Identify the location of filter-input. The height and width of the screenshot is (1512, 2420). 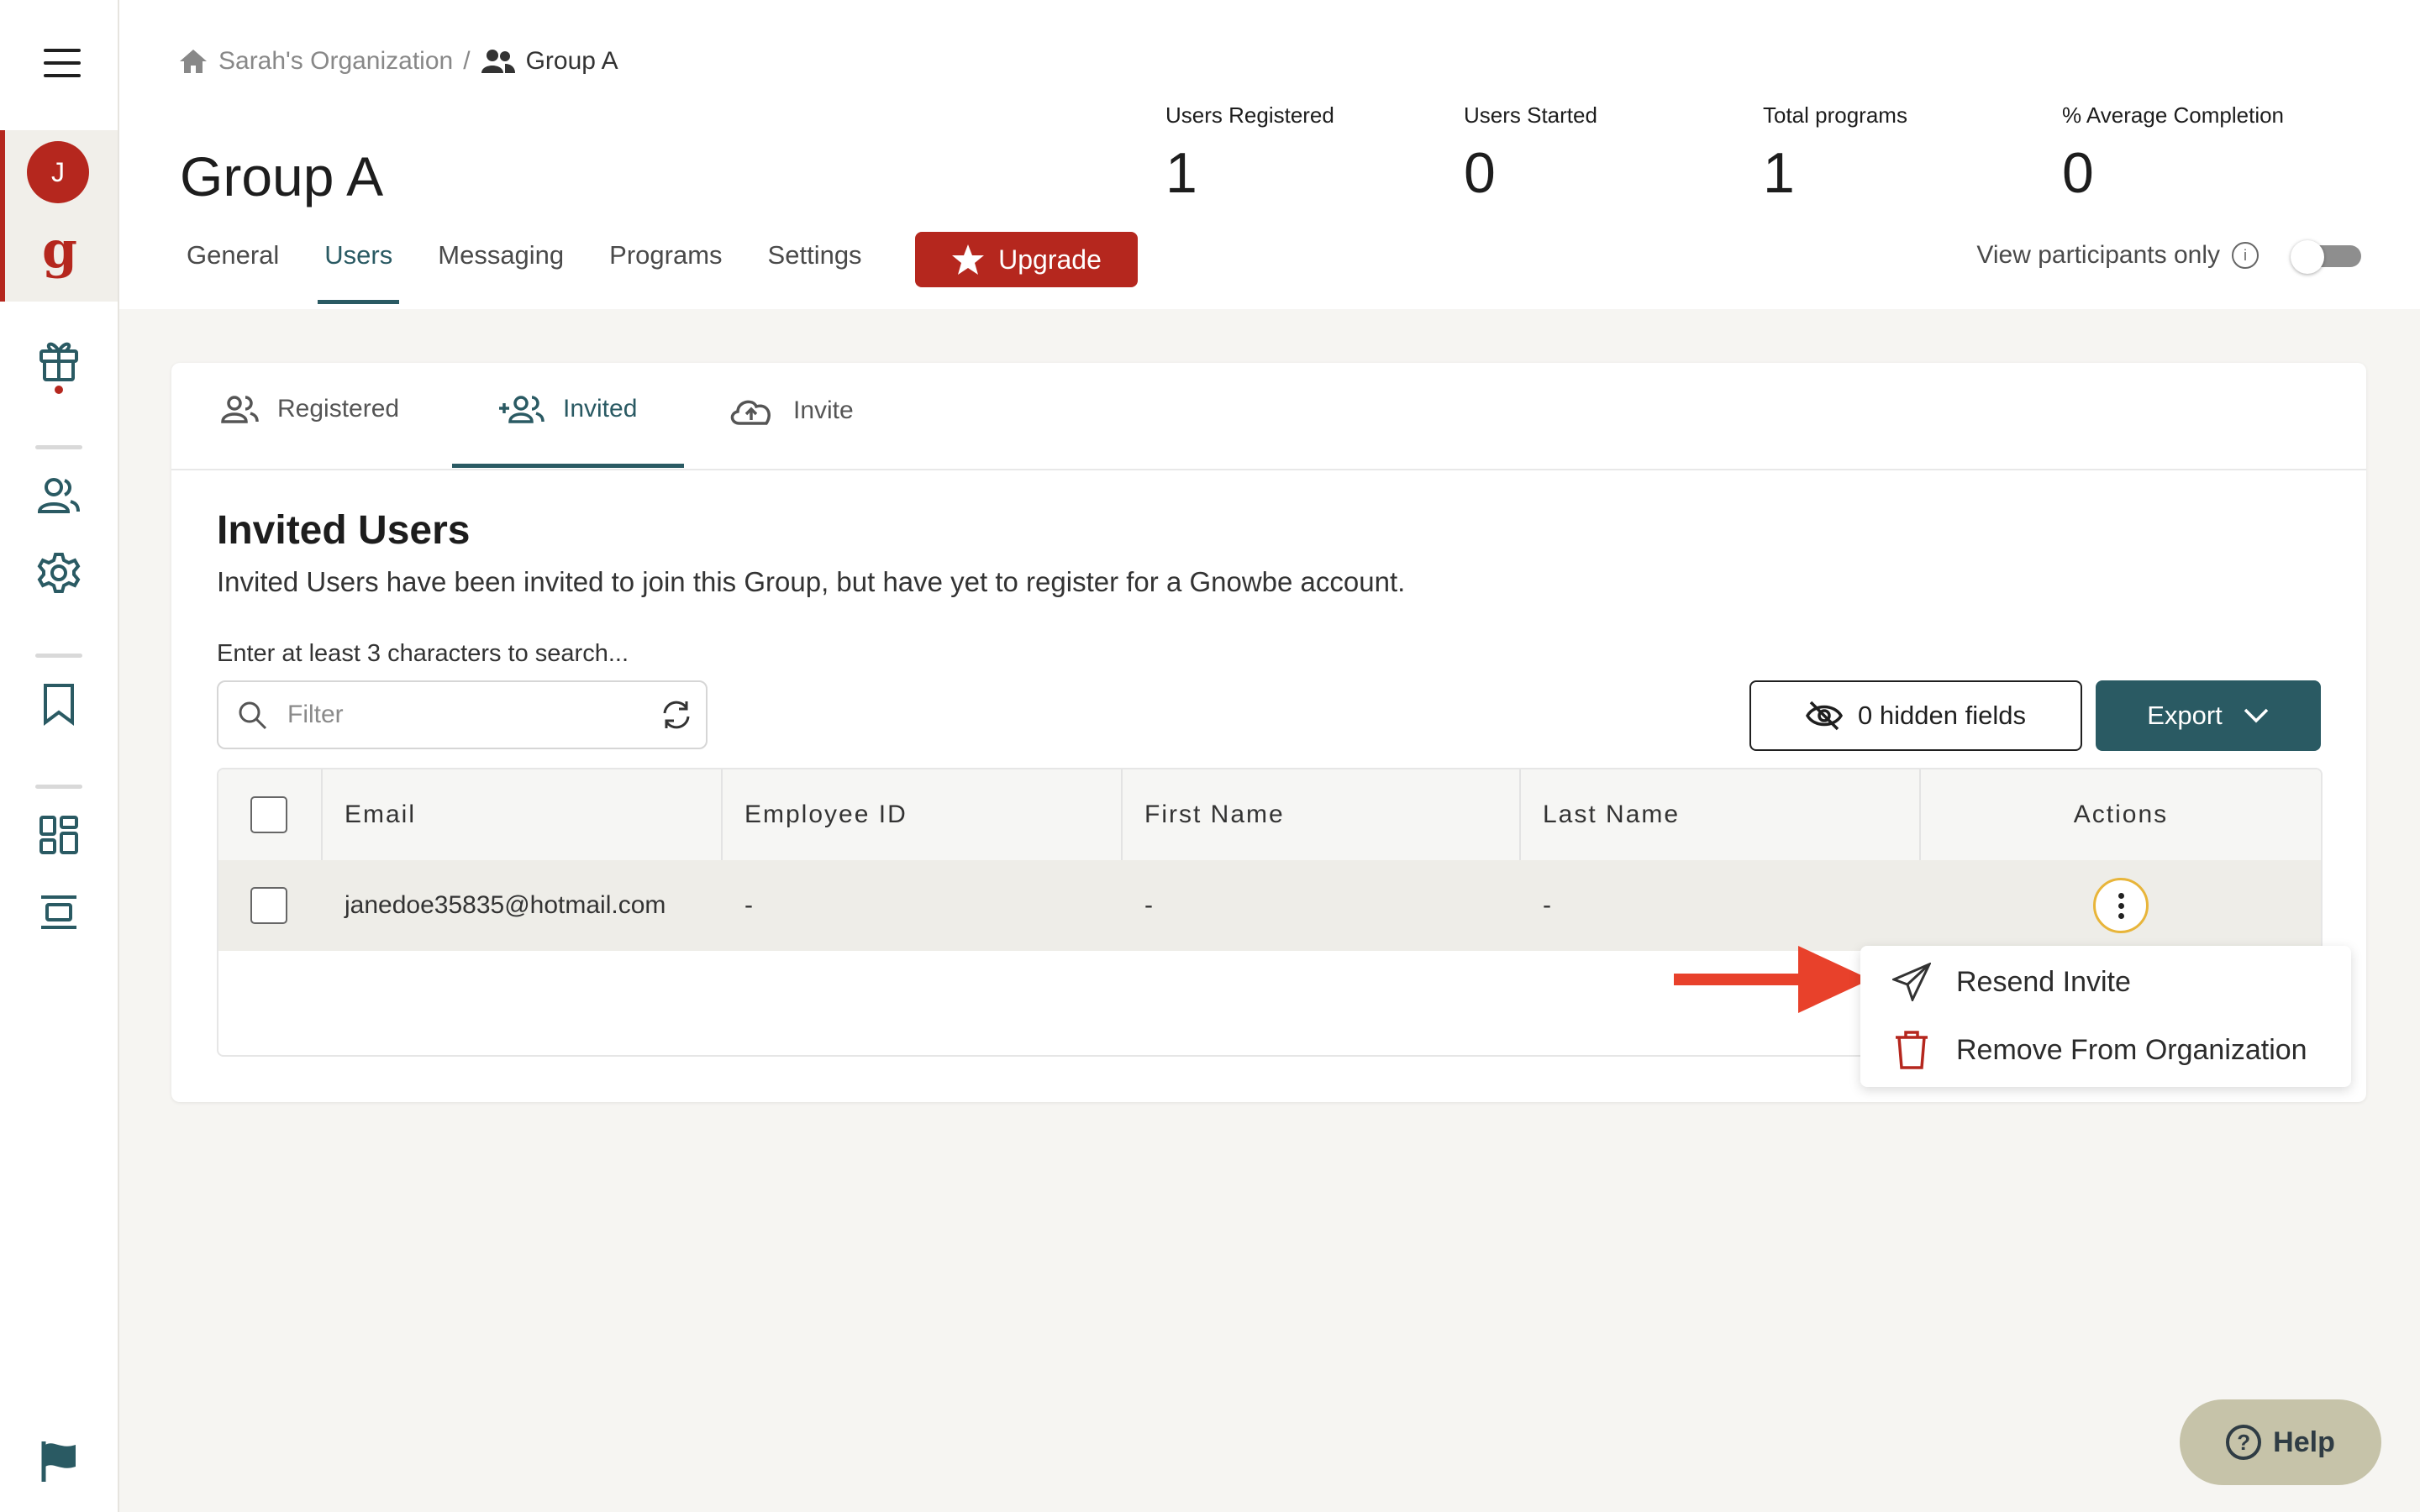
(466, 715).